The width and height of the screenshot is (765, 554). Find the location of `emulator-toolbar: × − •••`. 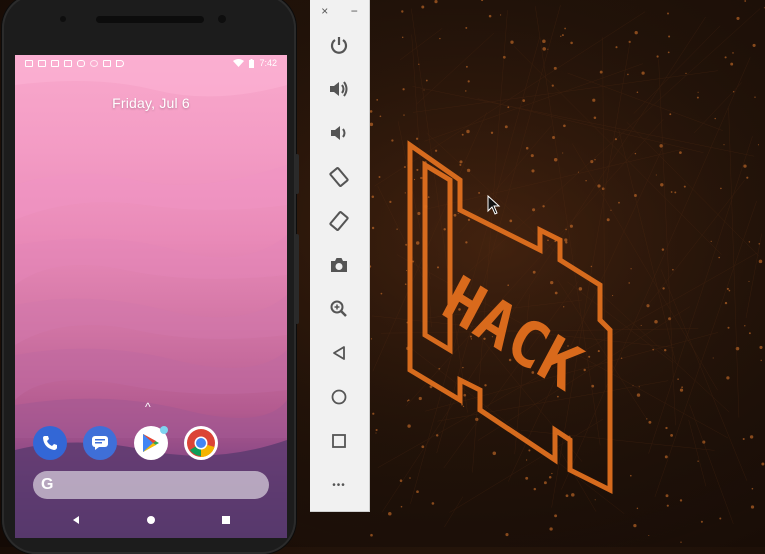

emulator-toolbar: × − ••• is located at coordinates (340, 256).